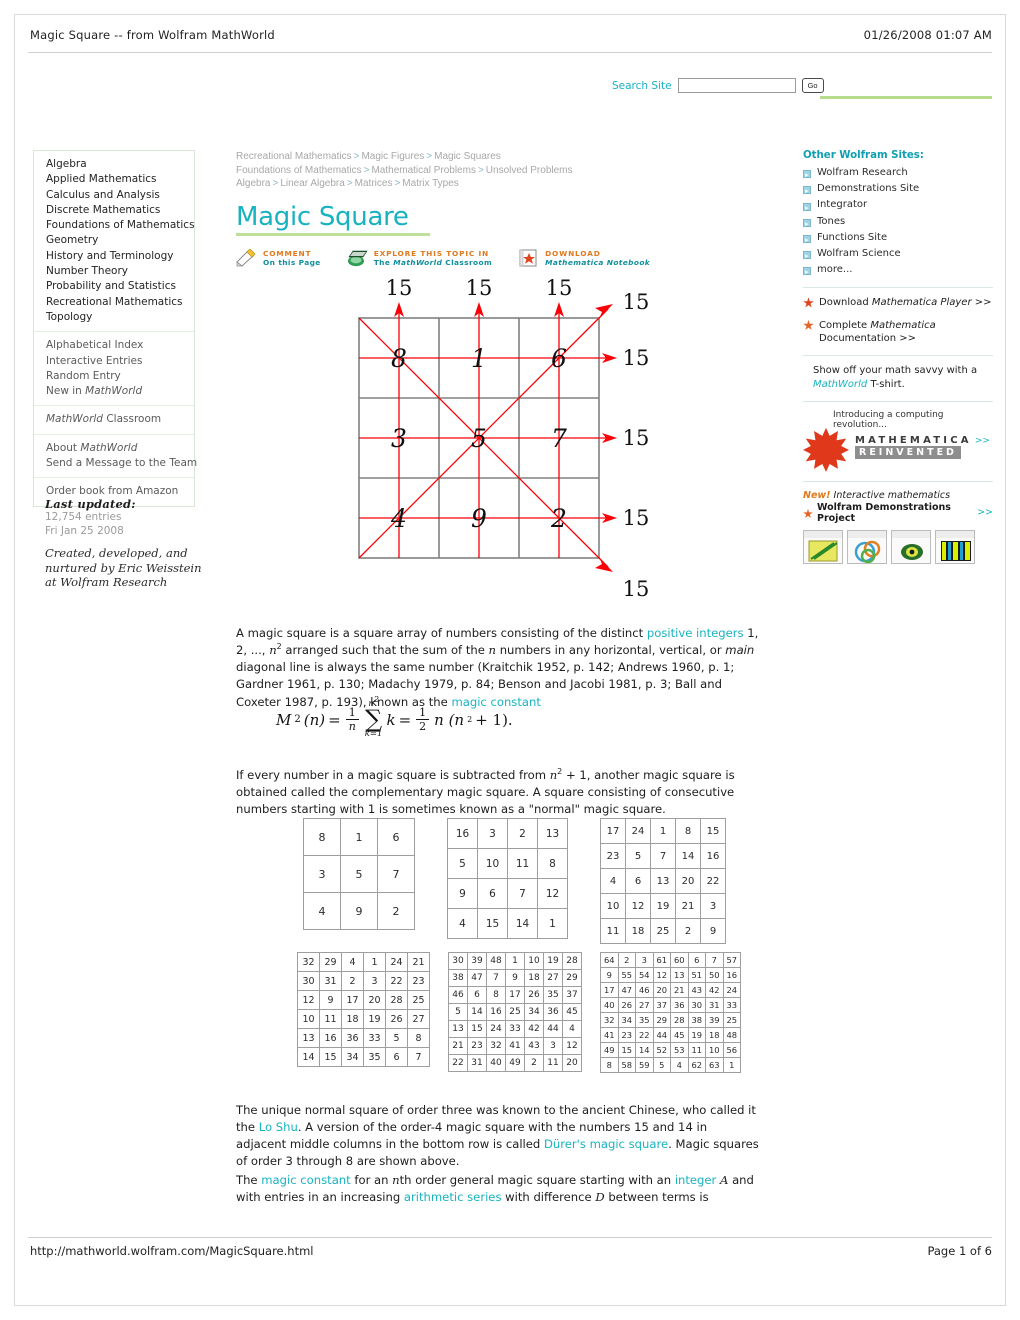  Describe the element at coordinates (278, 258) in the screenshot. I see `comment-action: COMMENT On this Page` at that location.